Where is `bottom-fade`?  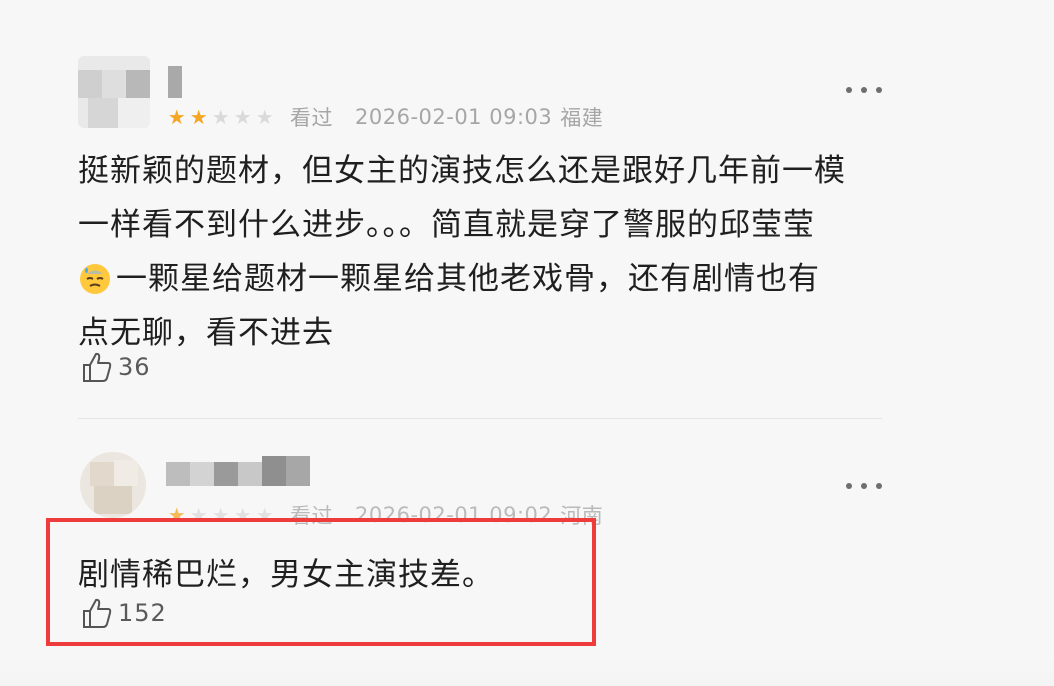 bottom-fade is located at coordinates (527, 671).